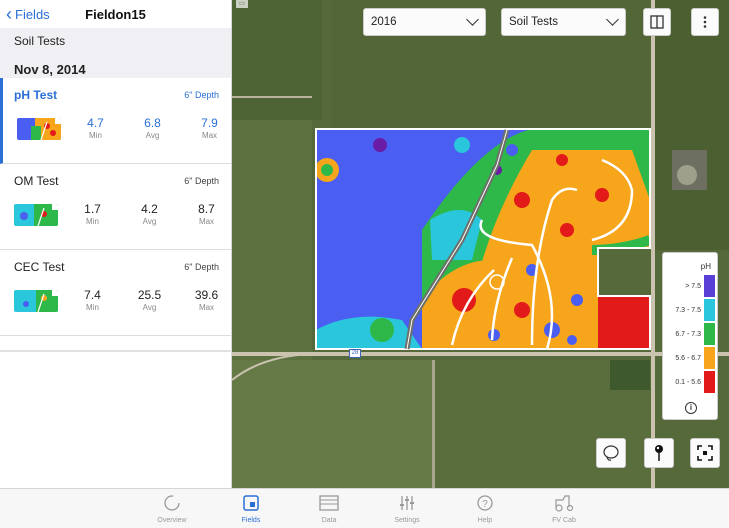  Describe the element at coordinates (36, 215) in the screenshot. I see `om-thumbnail` at that location.